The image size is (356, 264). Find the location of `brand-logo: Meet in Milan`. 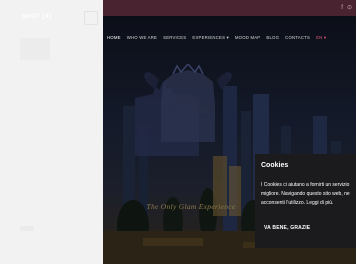

brand-logo: Meet in Milan is located at coordinates (188, 108).